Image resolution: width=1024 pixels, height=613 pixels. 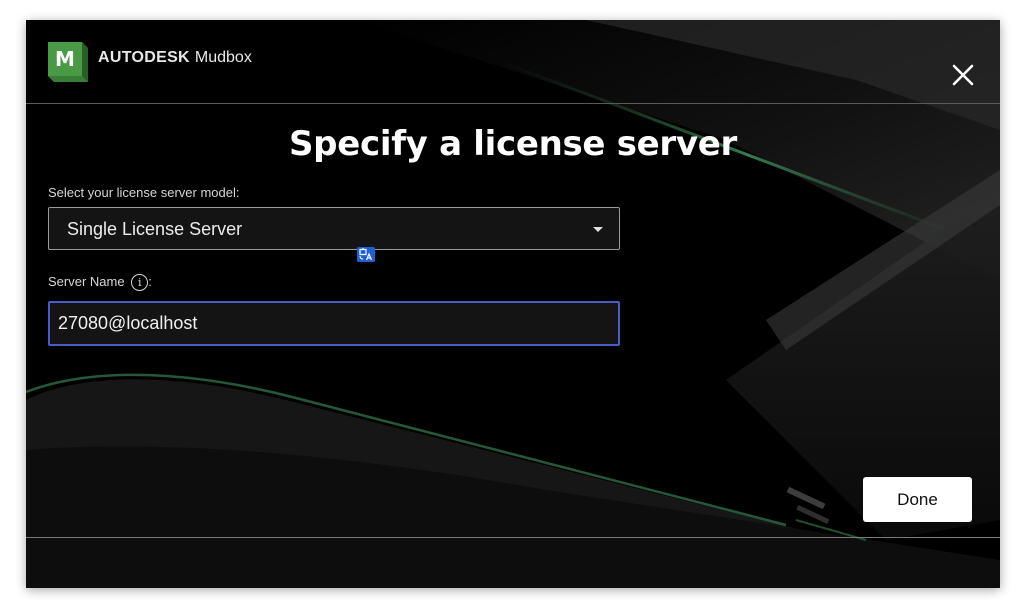 I want to click on close-button, so click(x=963, y=75).